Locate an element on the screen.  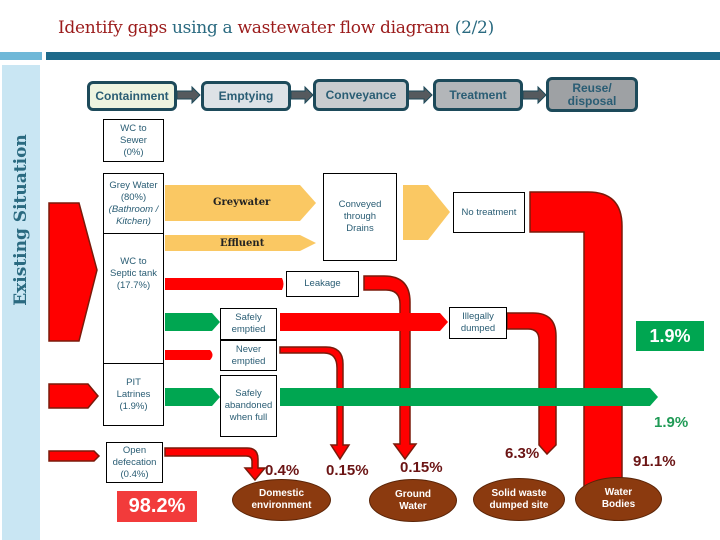
box-illegally-dumped: Illegally dumped is located at coordinates (478, 323).